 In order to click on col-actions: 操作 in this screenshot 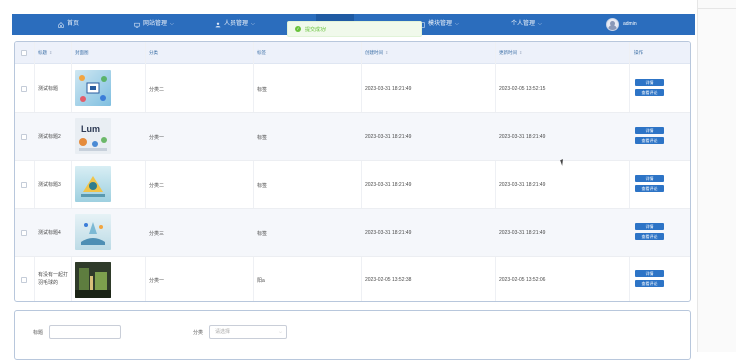, I will do `click(638, 53)`.